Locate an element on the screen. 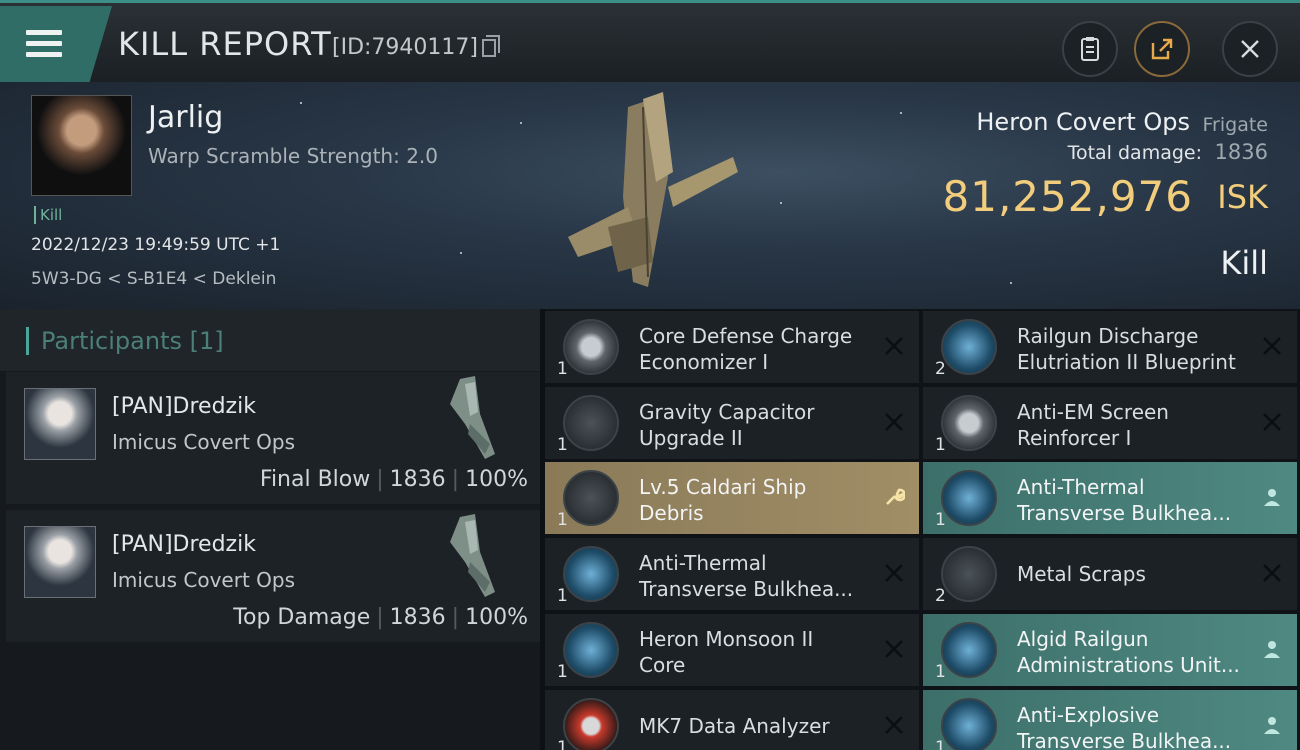  clipboard-button is located at coordinates (1090, 49).